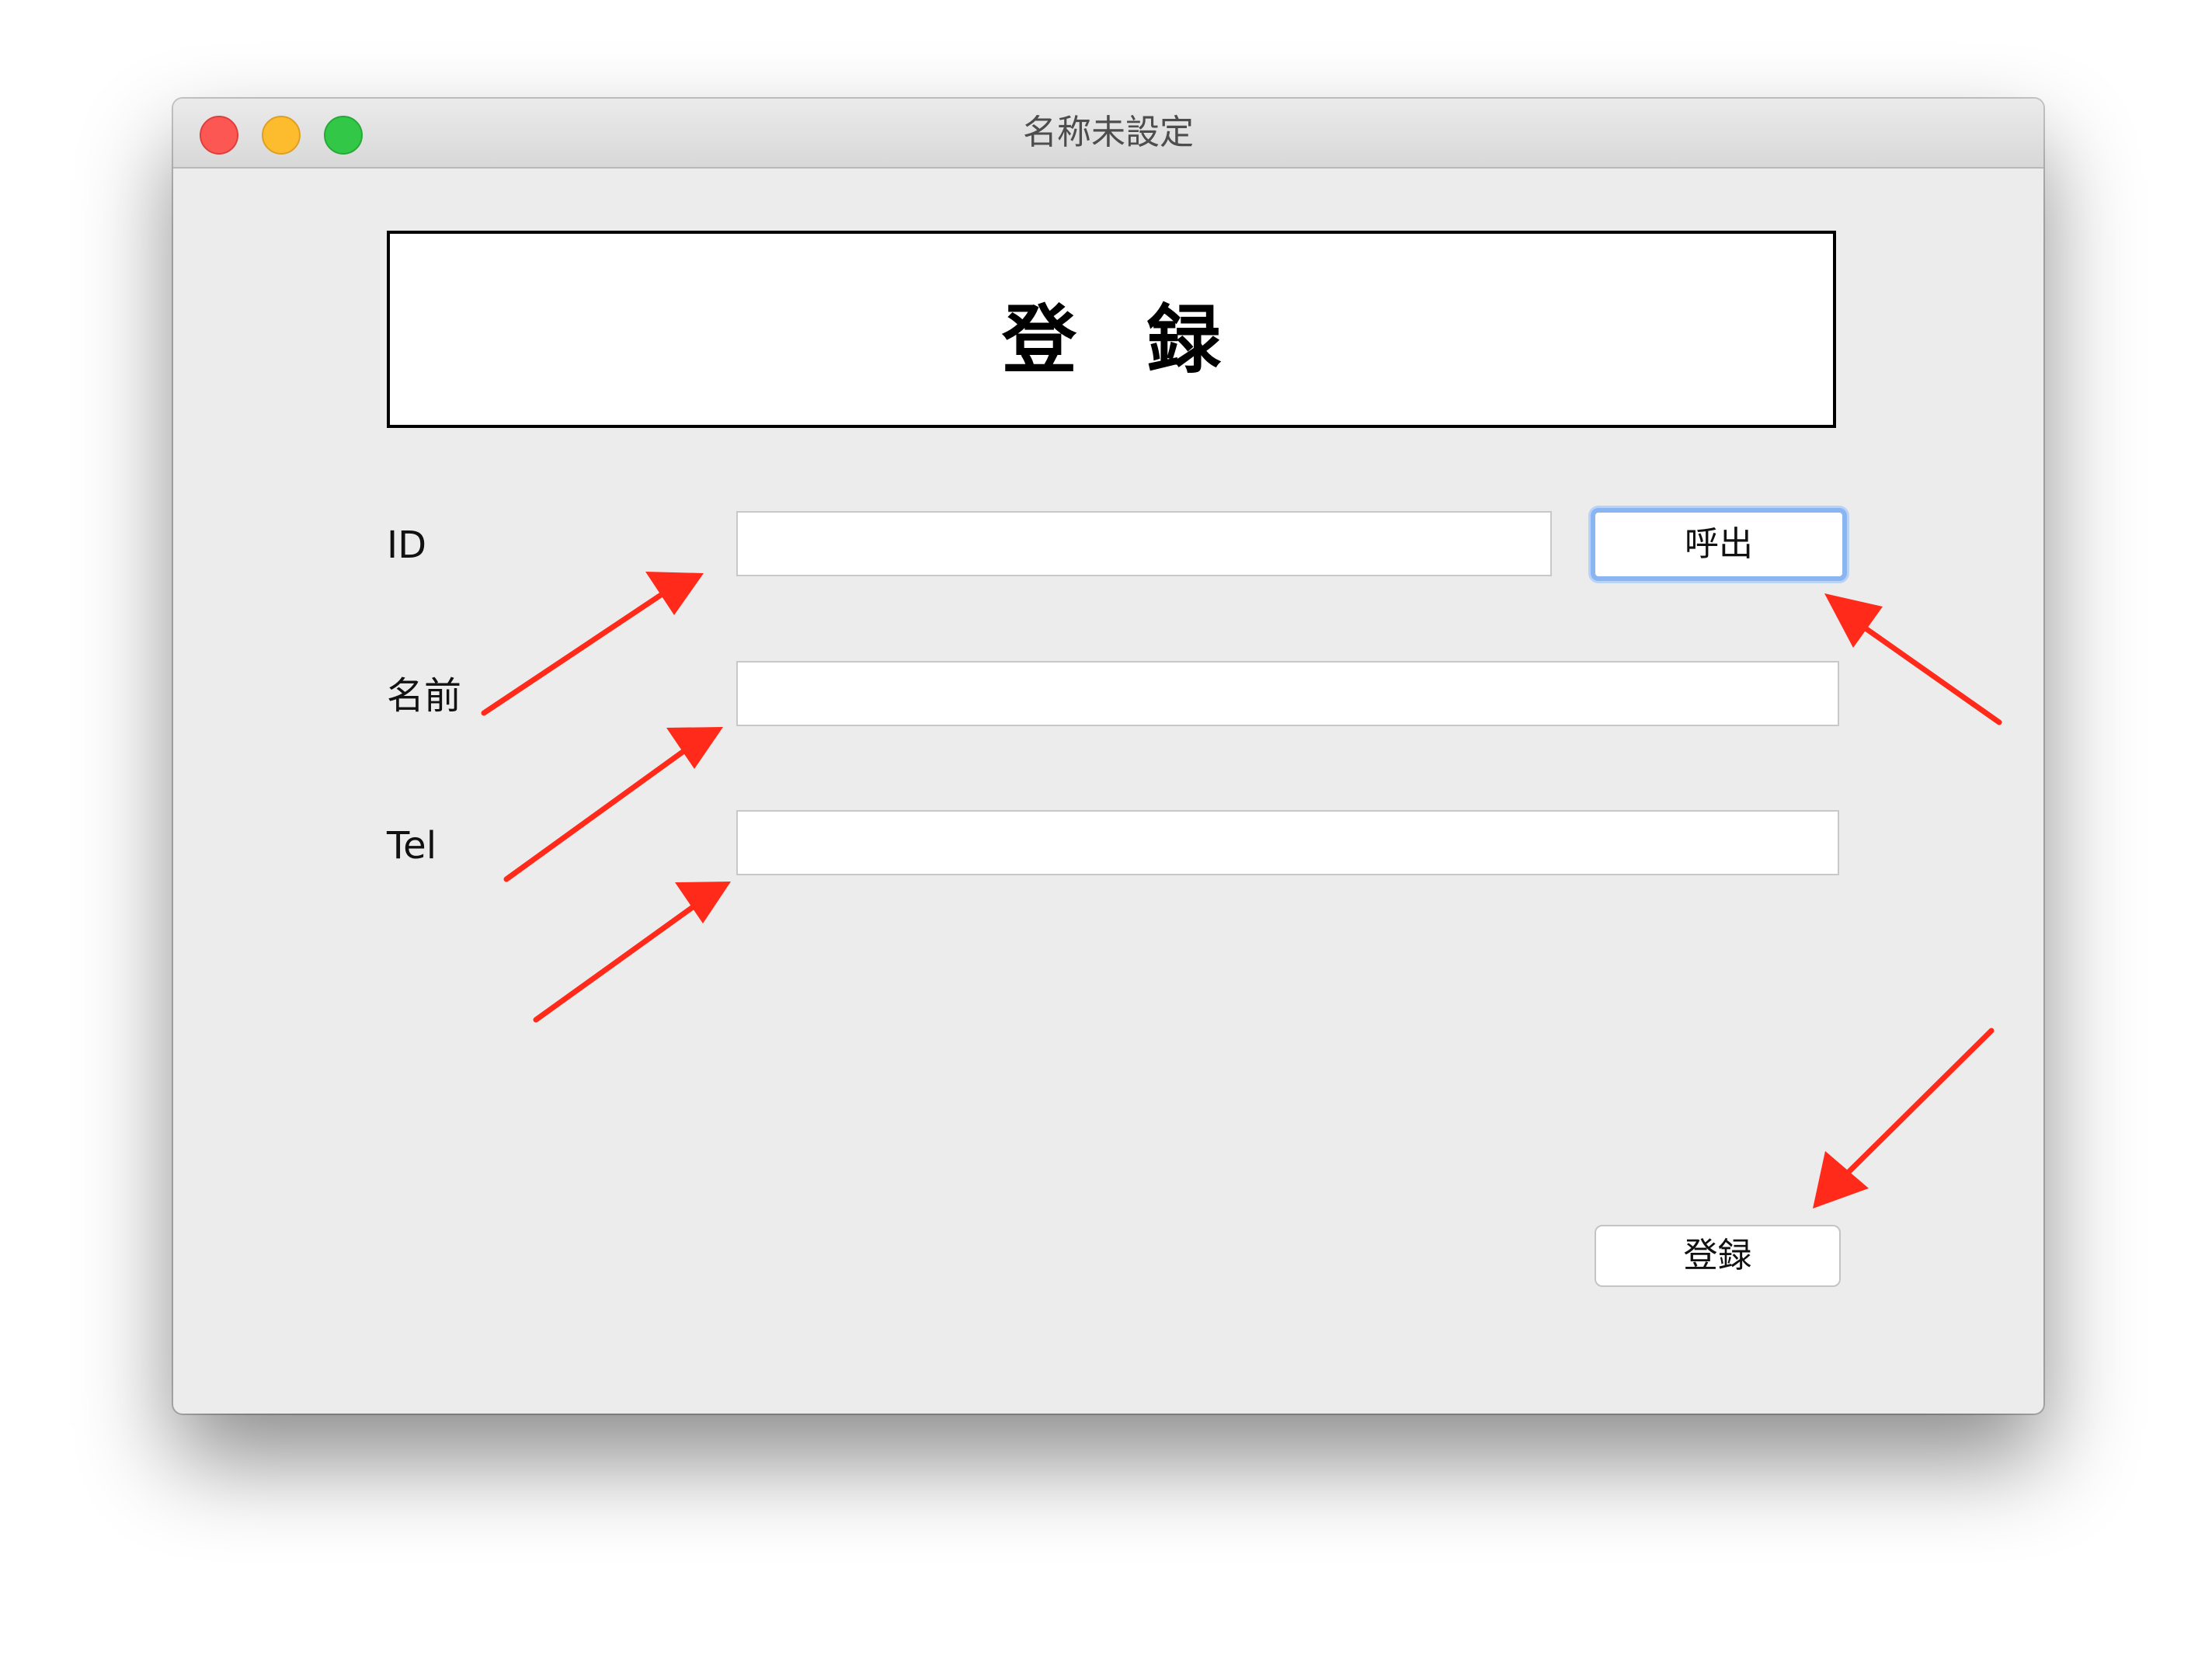  What do you see at coordinates (1718, 1256) in the screenshot?
I see `register-button: 登録` at bounding box center [1718, 1256].